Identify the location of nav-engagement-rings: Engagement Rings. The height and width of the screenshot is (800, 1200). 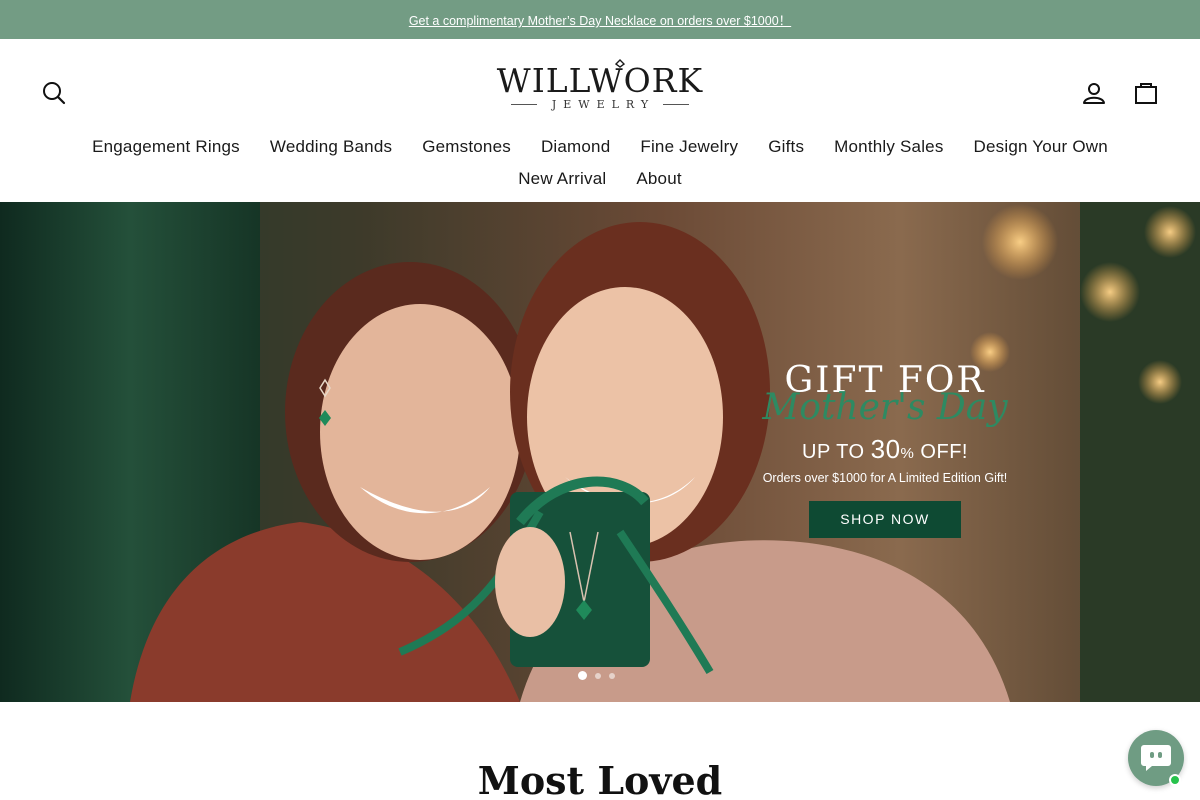
(166, 147).